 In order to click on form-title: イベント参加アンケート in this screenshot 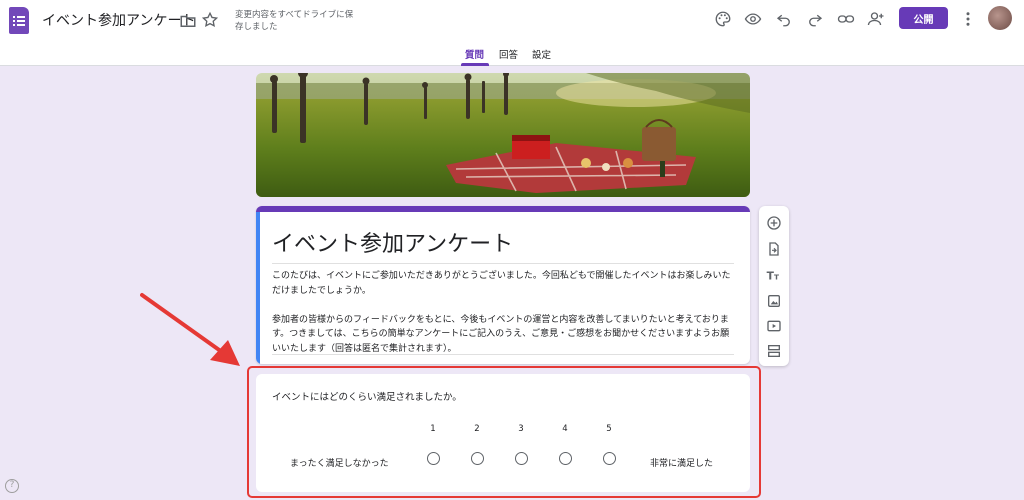, I will do `click(392, 242)`.